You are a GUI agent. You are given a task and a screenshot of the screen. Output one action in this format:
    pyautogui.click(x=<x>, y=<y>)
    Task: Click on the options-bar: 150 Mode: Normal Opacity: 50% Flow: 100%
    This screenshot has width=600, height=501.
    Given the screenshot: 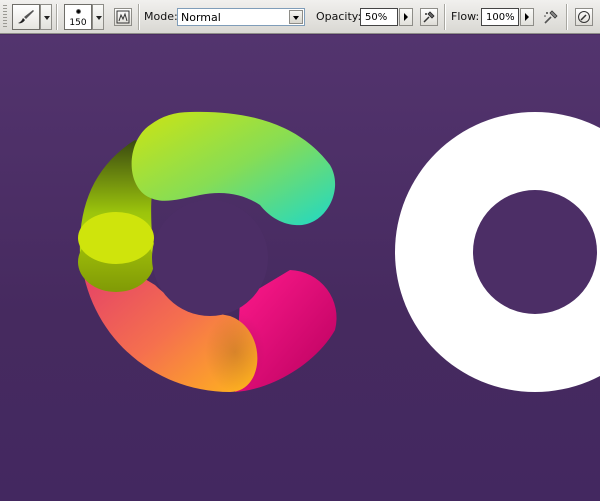 What is the action you would take?
    pyautogui.click(x=300, y=17)
    